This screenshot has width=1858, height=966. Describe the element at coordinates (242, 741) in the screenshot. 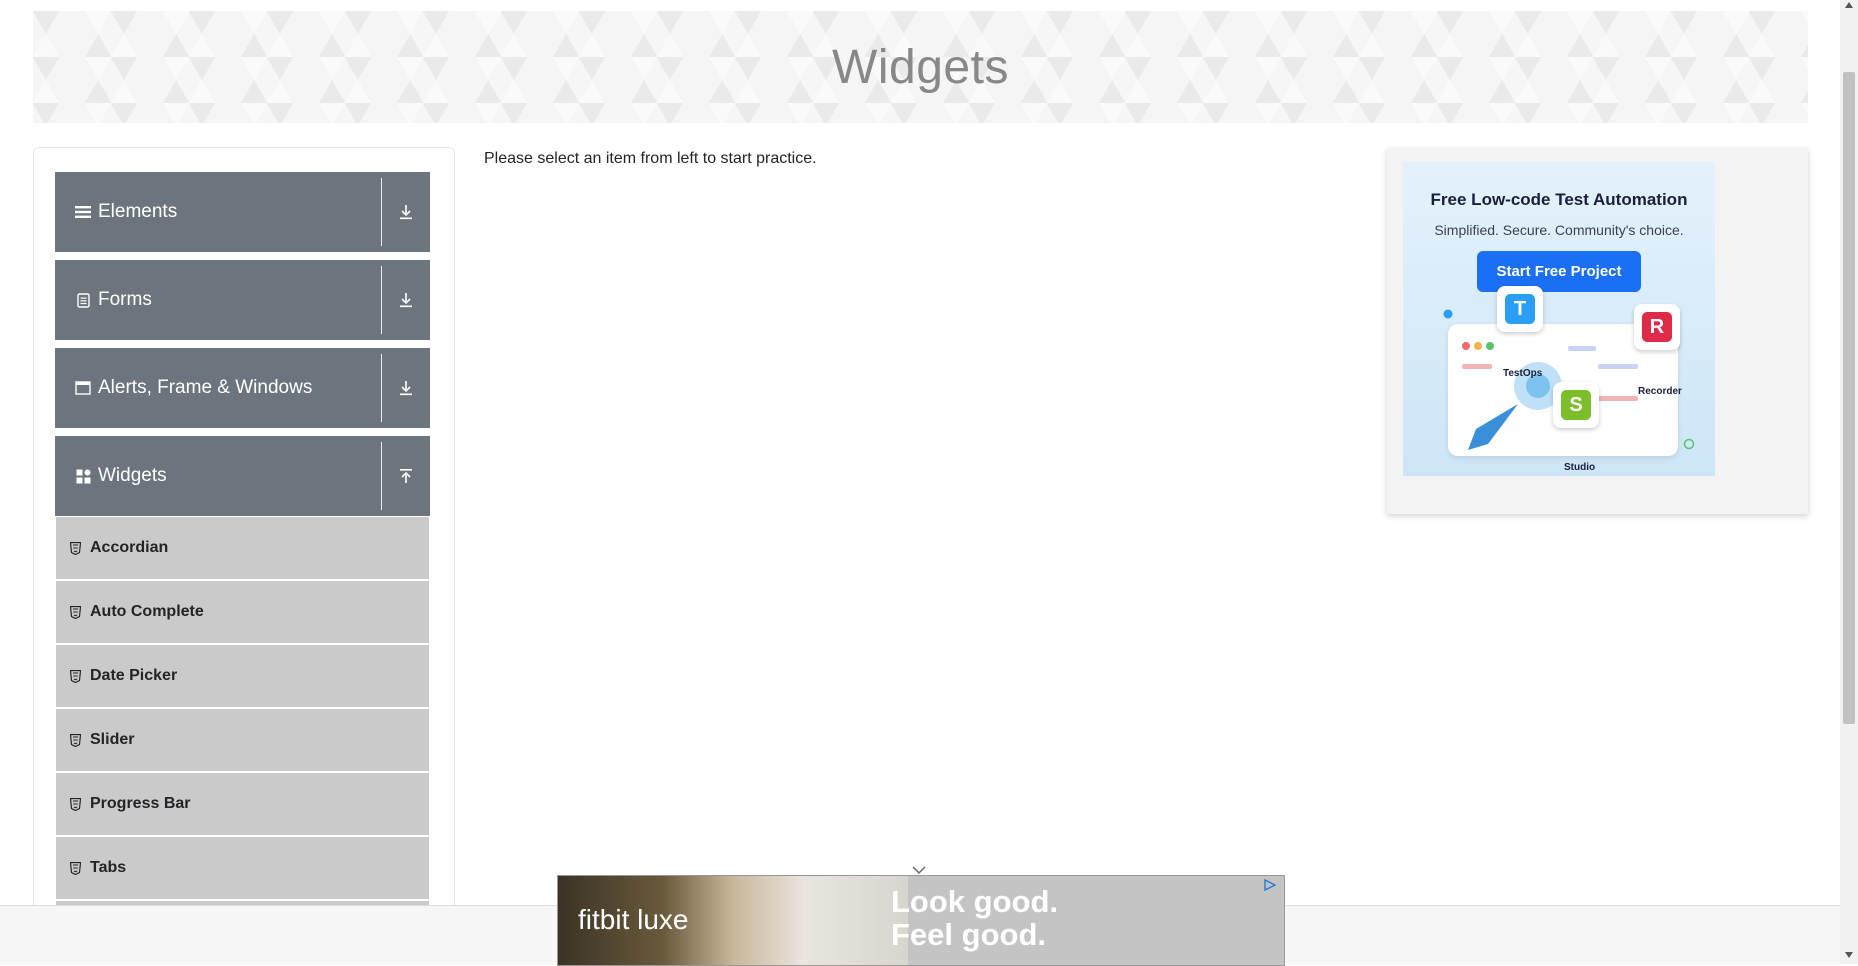

I see `sidebar-item-slider: Slider` at that location.